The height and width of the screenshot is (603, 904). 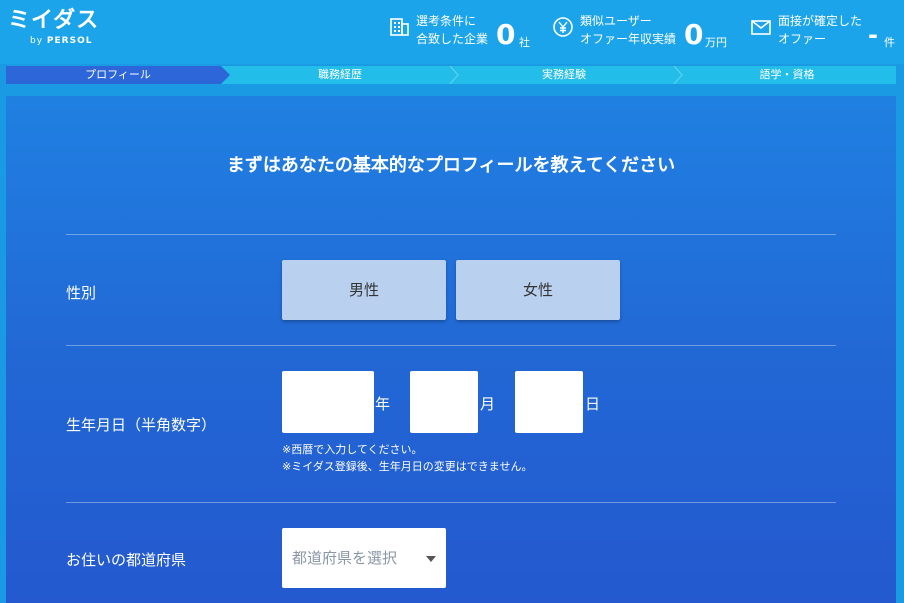 What do you see at coordinates (761, 27) in the screenshot?
I see `mail-icon` at bounding box center [761, 27].